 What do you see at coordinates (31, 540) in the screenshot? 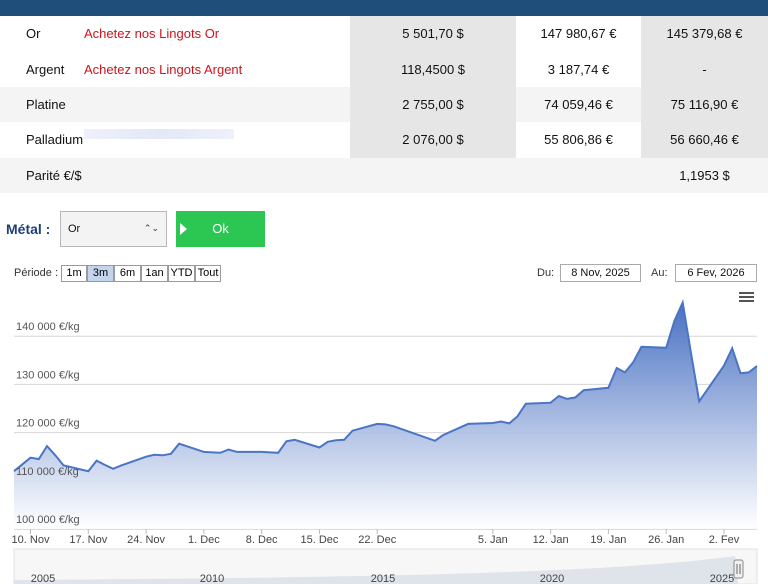
I see `x-tick-label: 10. Nov` at bounding box center [31, 540].